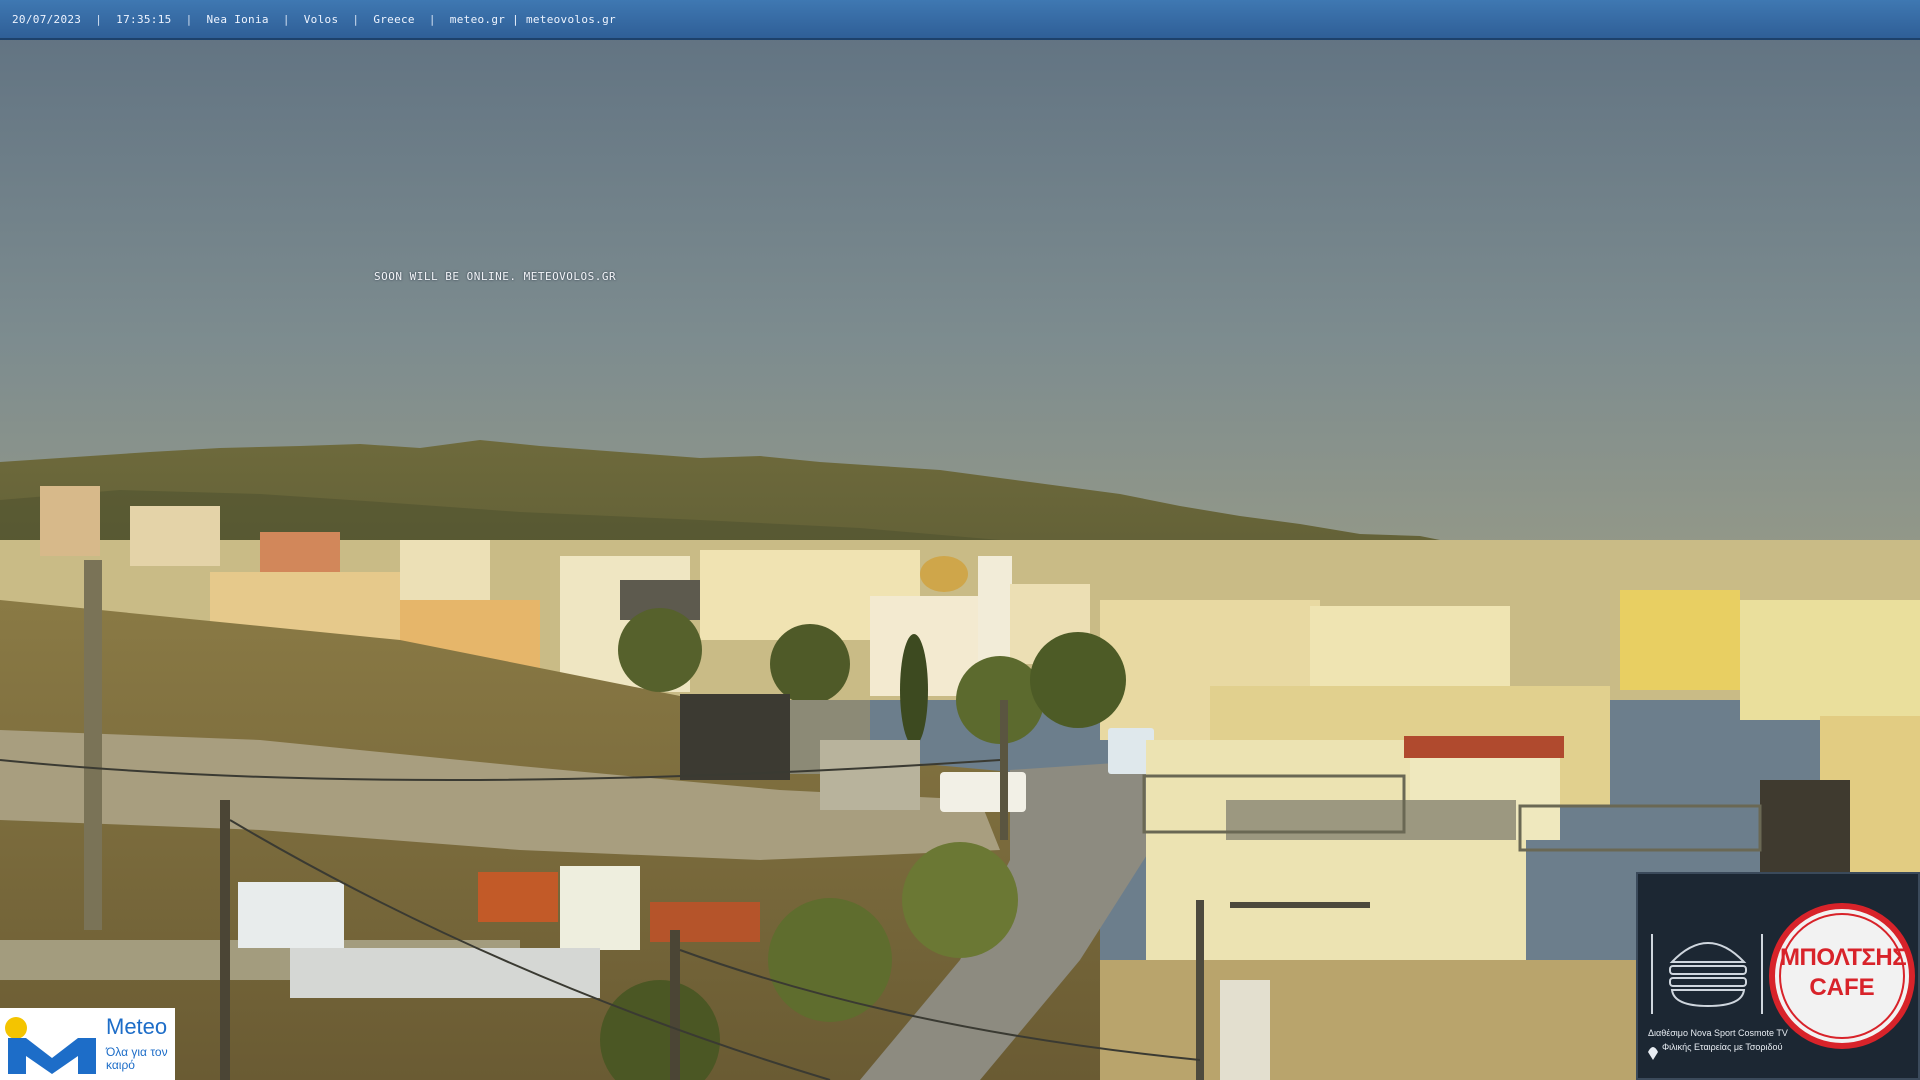  What do you see at coordinates (600, 908) in the screenshot?
I see `truck-cab` at bounding box center [600, 908].